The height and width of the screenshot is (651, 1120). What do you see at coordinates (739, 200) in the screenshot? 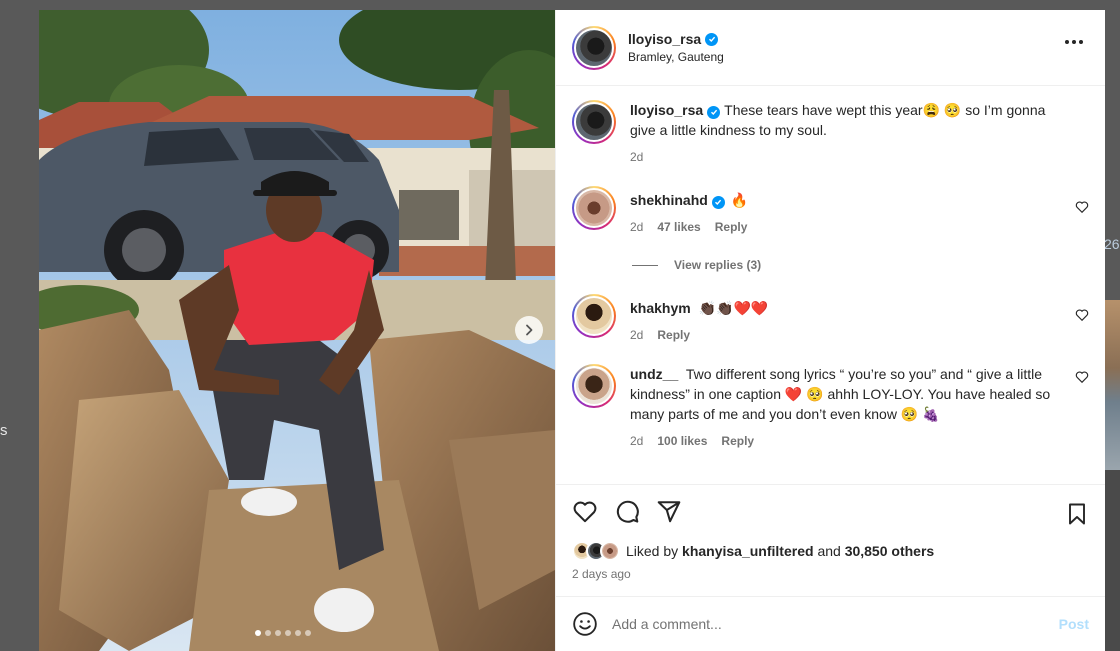
I see `comment-text: 🔥` at bounding box center [739, 200].